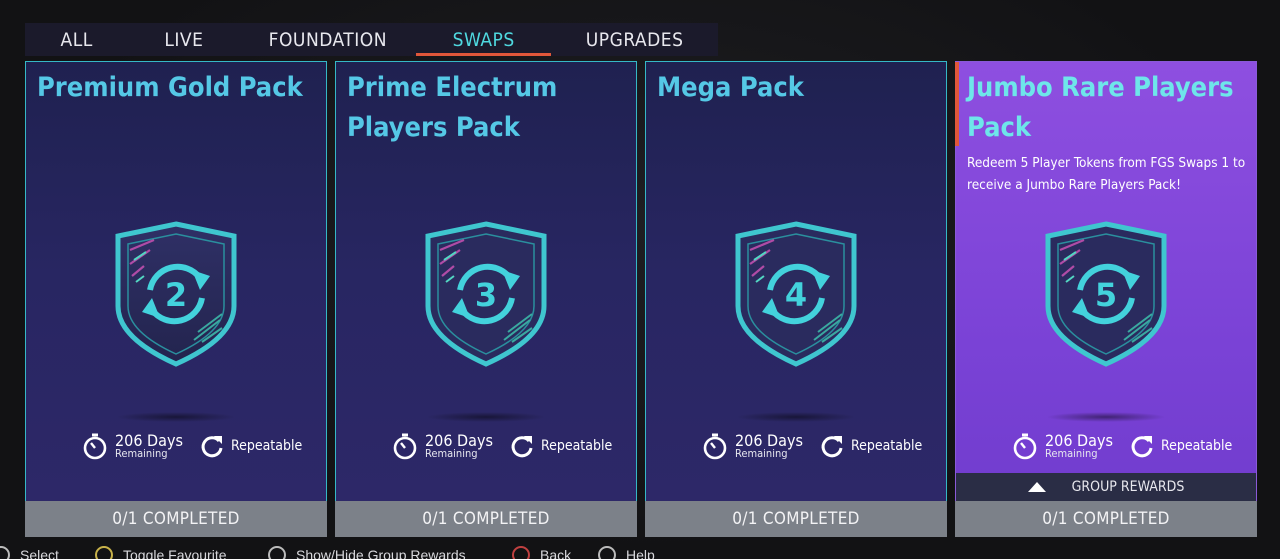 Image resolution: width=1280 pixels, height=559 pixels. Describe the element at coordinates (170, 87) in the screenshot. I see `card-title: Premium Gold Pack` at that location.